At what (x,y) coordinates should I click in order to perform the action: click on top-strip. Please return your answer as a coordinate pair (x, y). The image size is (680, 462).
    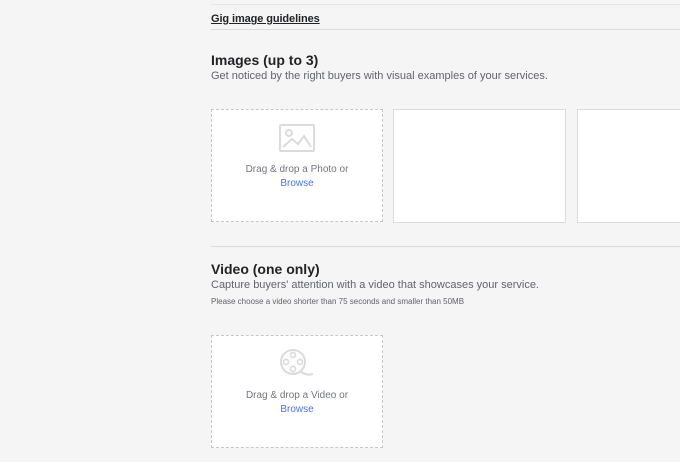
    Looking at the image, I should click on (445, 2).